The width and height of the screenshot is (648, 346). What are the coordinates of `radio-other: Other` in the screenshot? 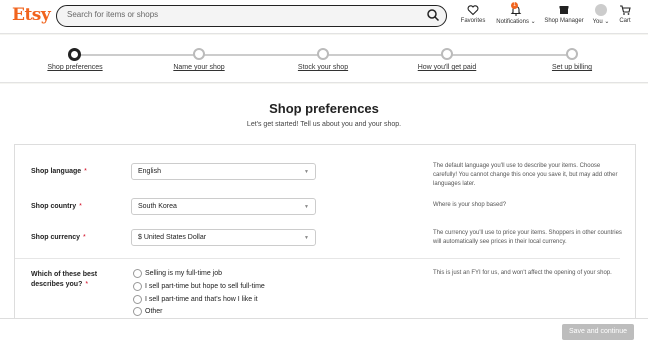 It's located at (148, 311).